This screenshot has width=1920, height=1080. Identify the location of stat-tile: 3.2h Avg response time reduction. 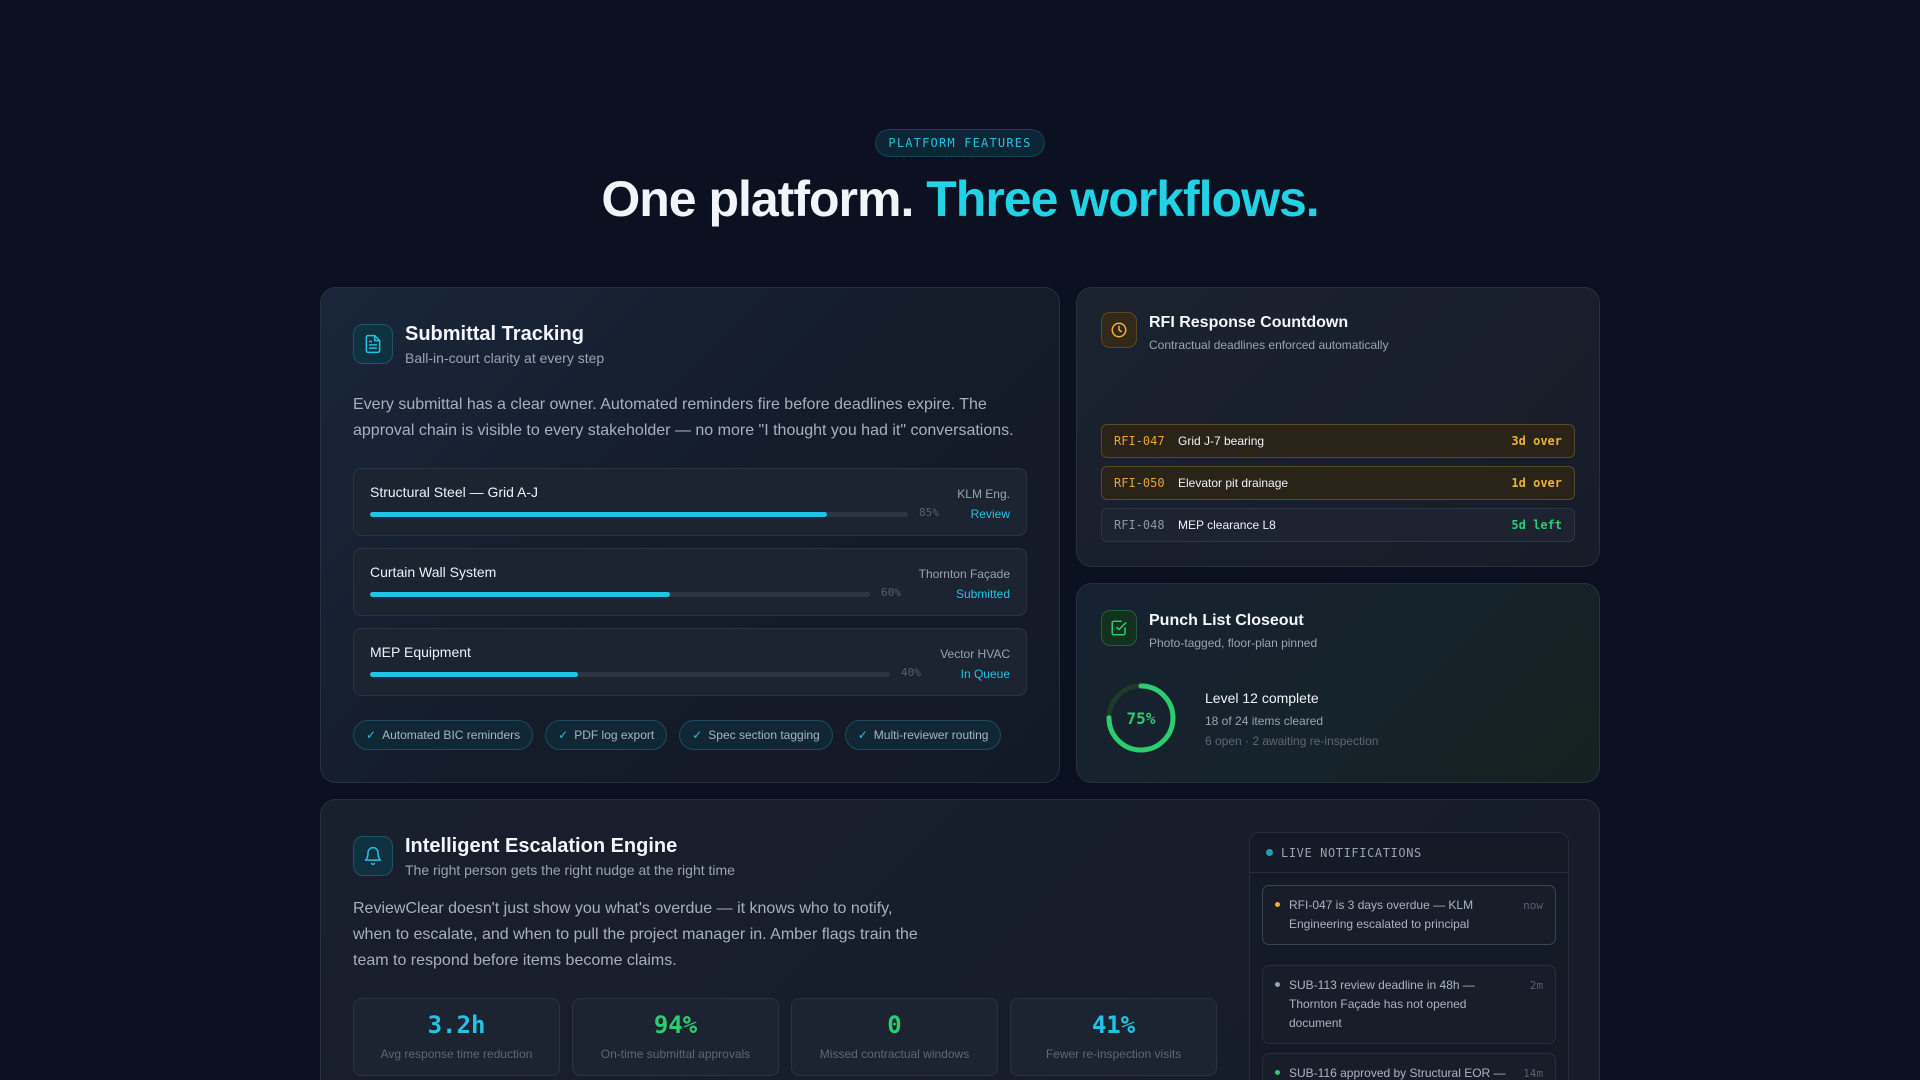
(456, 1037).